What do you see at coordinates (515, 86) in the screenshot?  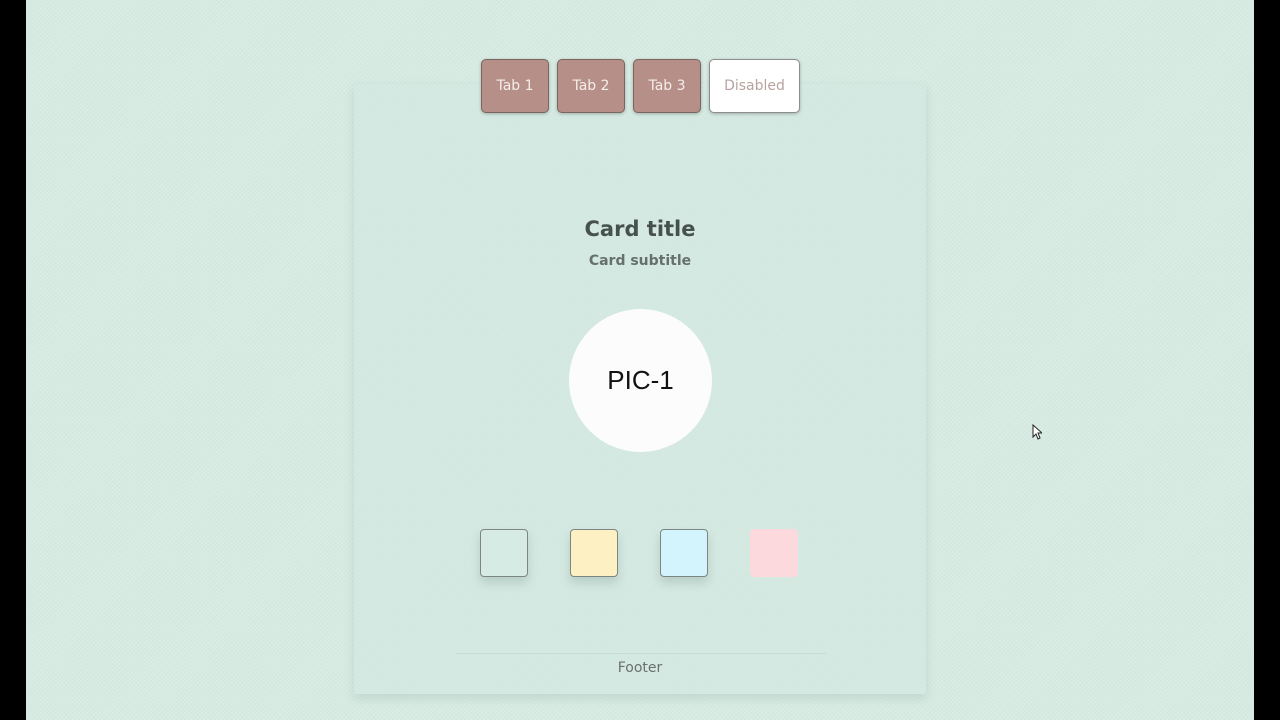 I see `tab-1: Tab 1` at bounding box center [515, 86].